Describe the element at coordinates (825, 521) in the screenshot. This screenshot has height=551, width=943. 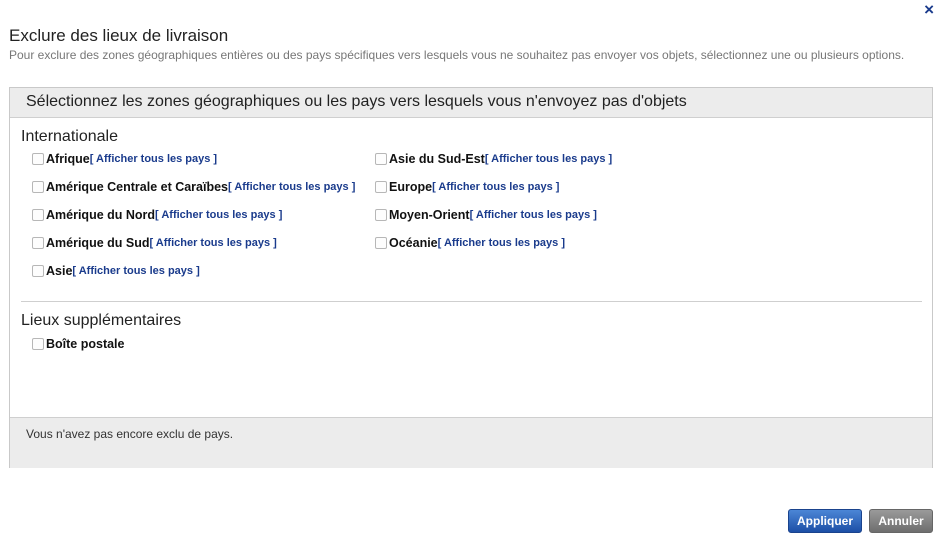
I see `apply-button: Appliquer` at that location.